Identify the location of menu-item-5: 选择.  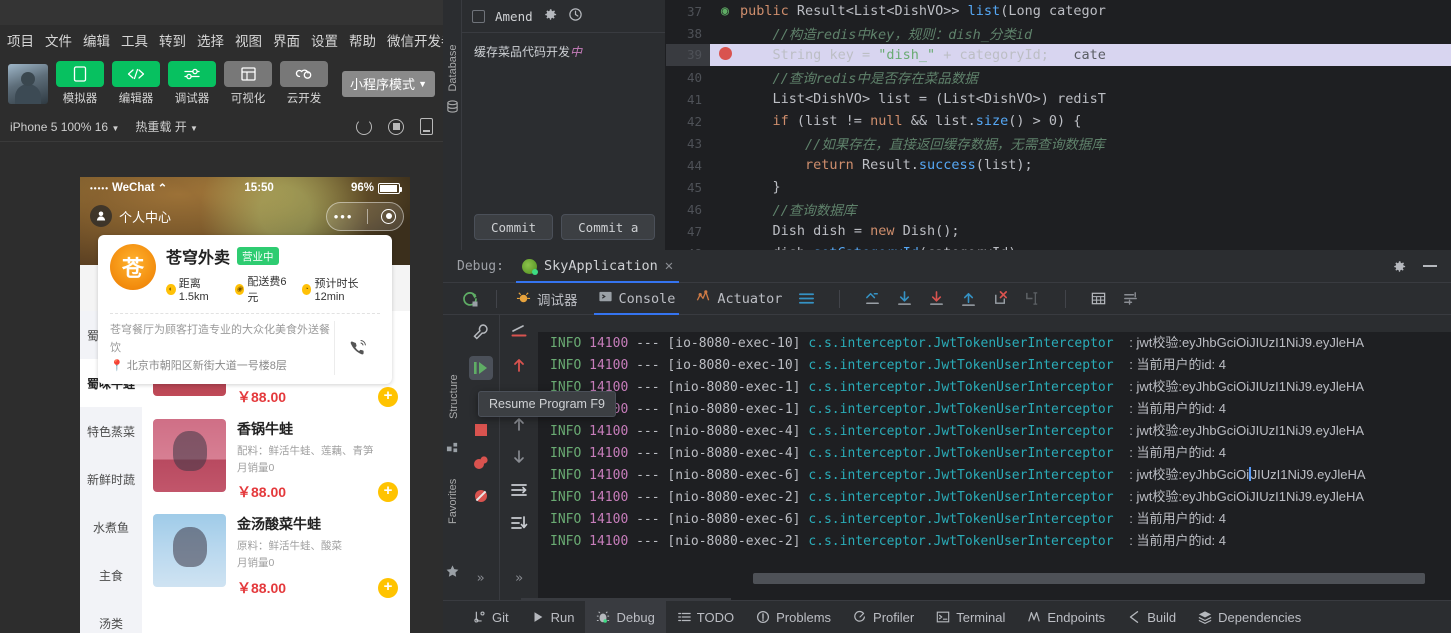
(210, 40).